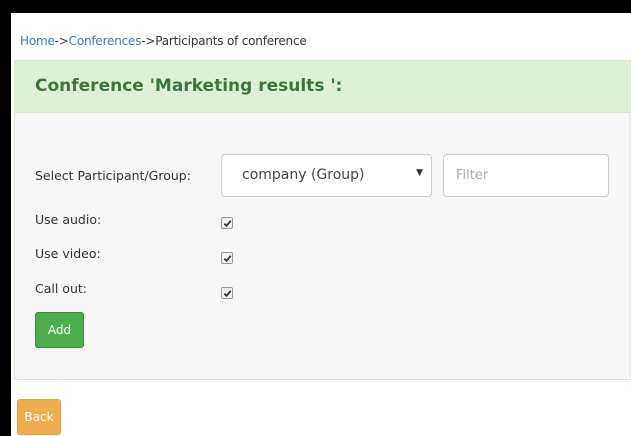  Describe the element at coordinates (59, 330) in the screenshot. I see `add-button: Add` at that location.